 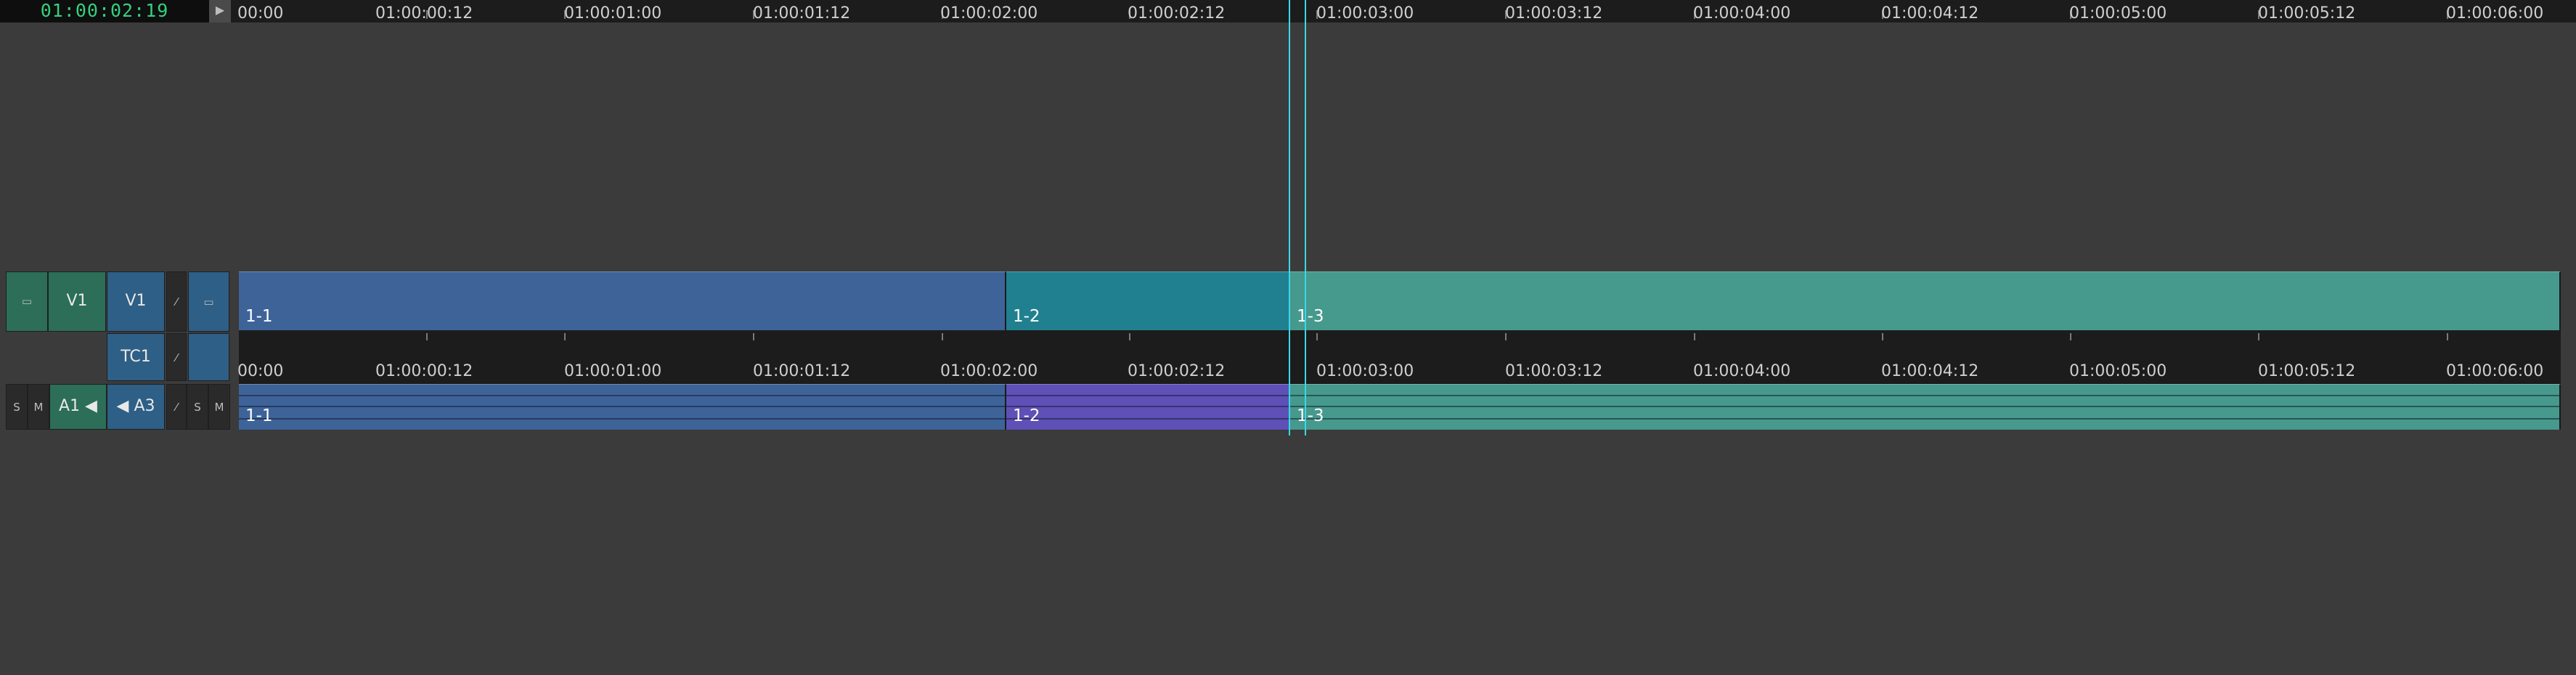 What do you see at coordinates (1930, 13) in the screenshot?
I see `top-ruler-tick-label: 01:00:04:12` at bounding box center [1930, 13].